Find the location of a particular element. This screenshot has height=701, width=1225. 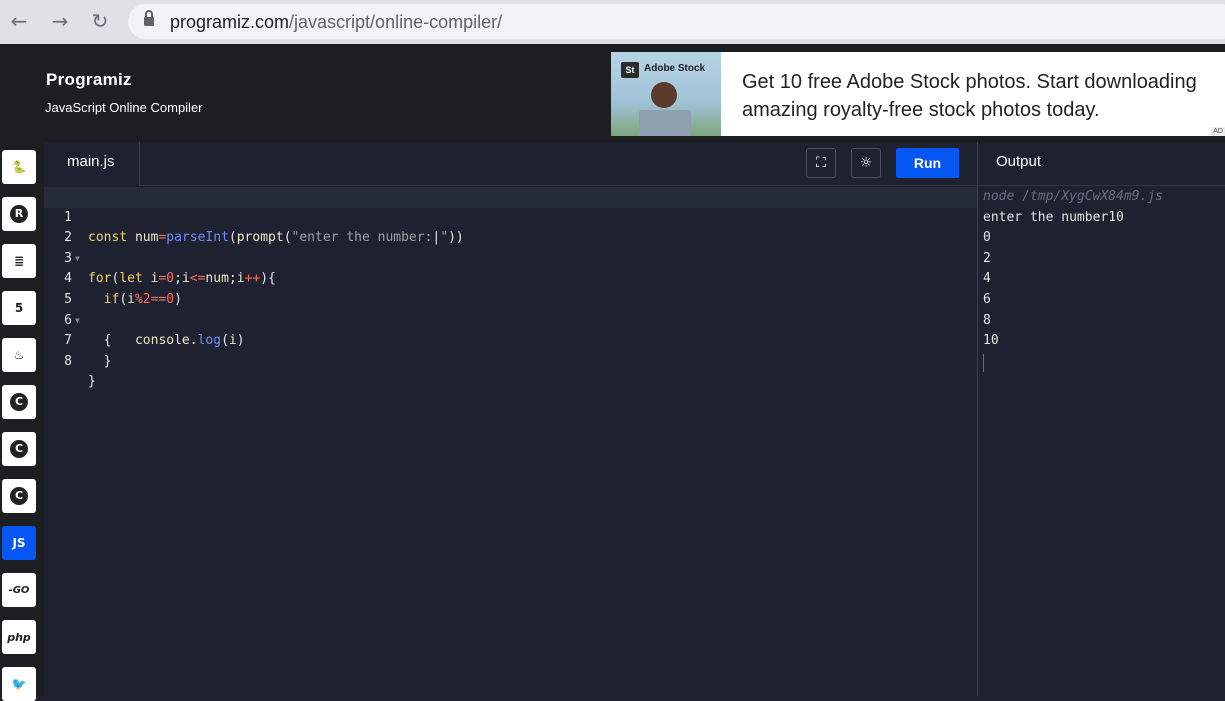

ad-laptop-image is located at coordinates (665, 123).